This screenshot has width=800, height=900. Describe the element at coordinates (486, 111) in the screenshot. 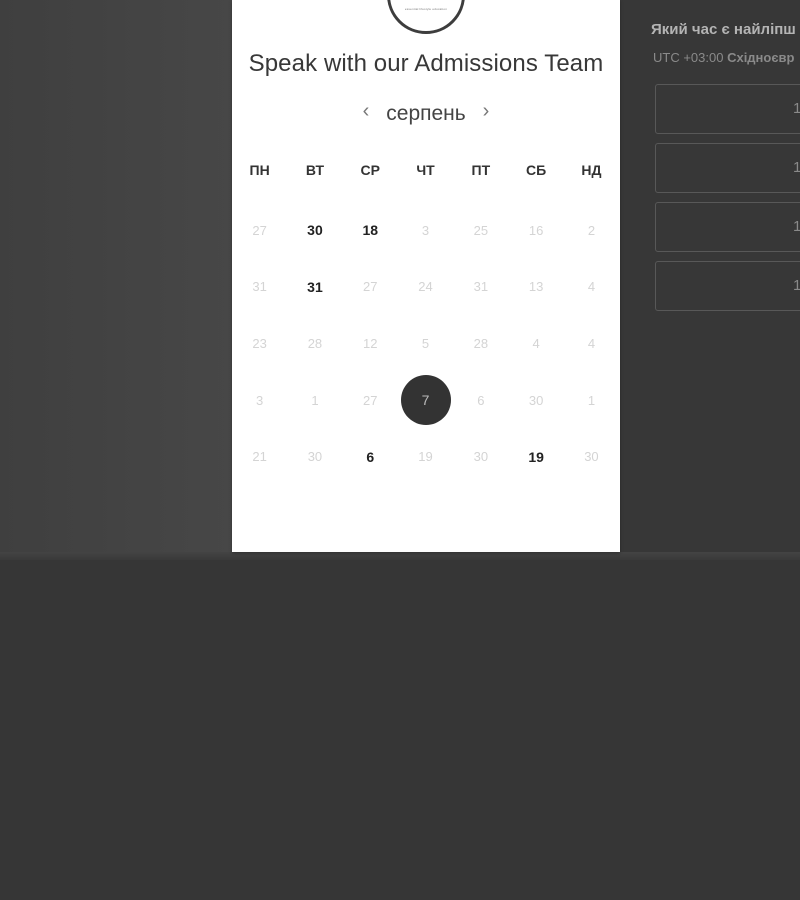

I see `chevron-right-icon: ›` at that location.